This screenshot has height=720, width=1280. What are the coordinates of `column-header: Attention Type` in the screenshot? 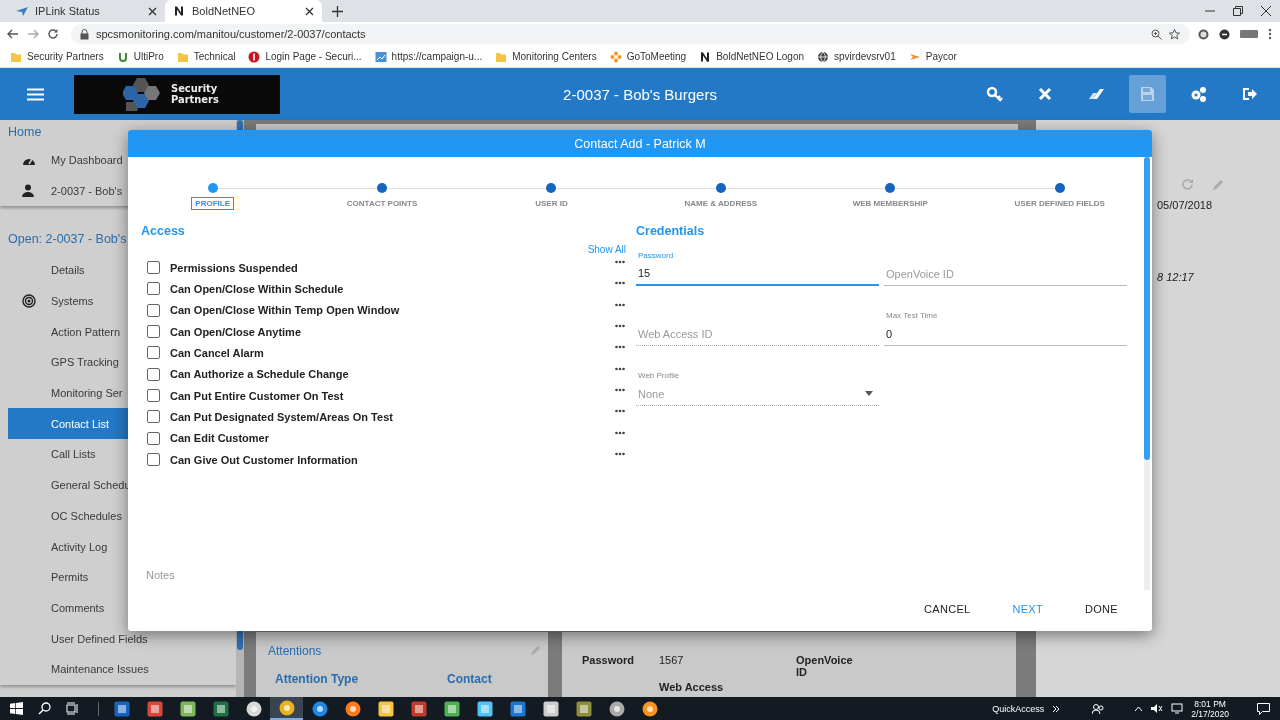 It's located at (317, 679).